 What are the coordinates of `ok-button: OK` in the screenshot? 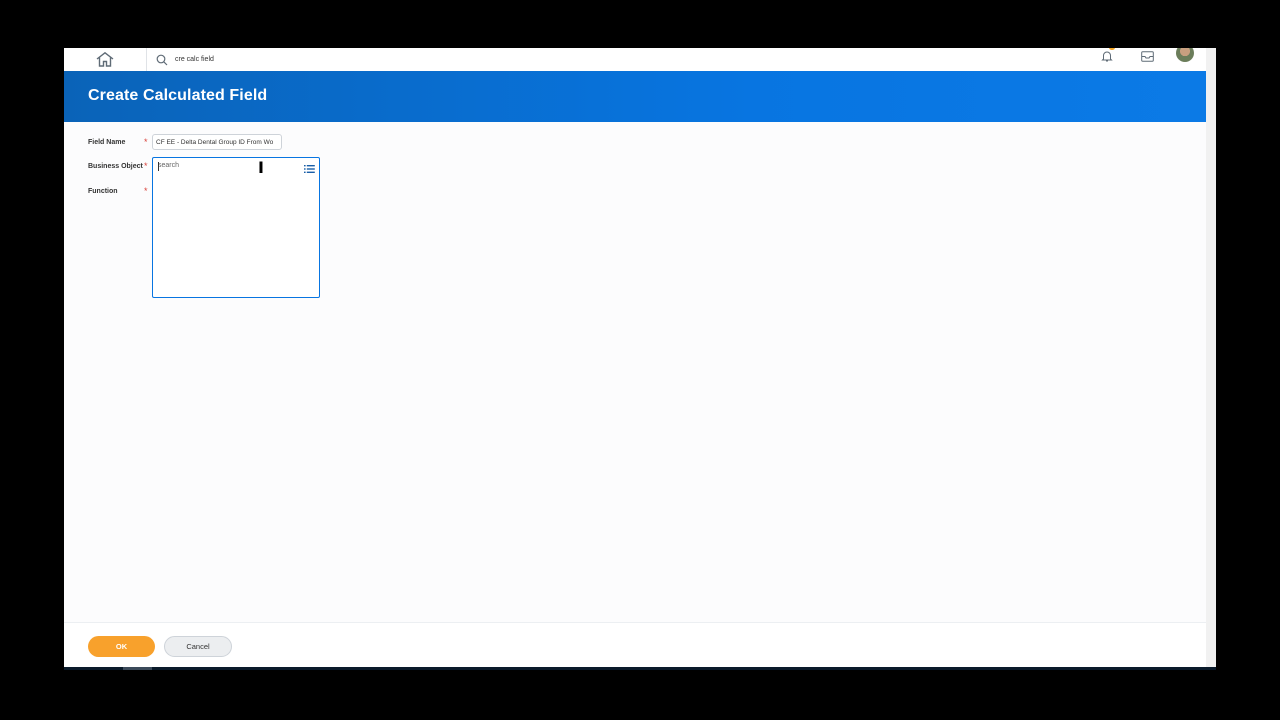 It's located at (121, 646).